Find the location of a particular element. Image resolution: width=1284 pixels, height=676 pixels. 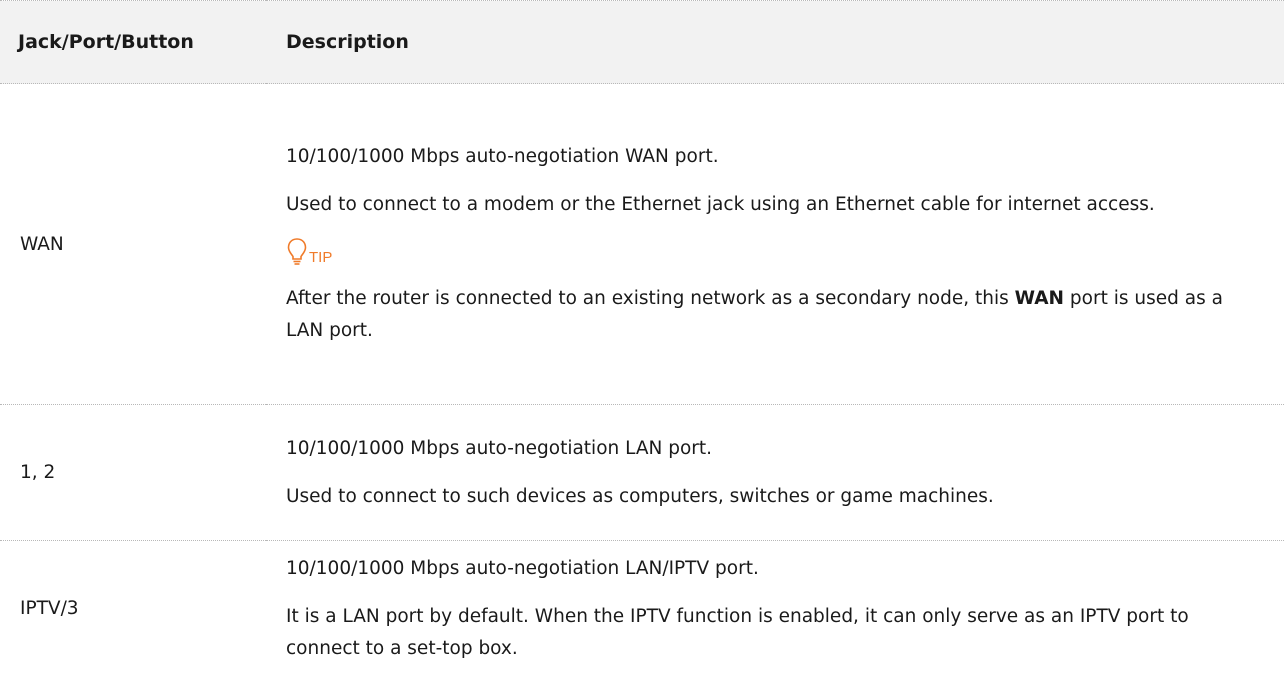

table-header-row: Jack/Port/Button Description is located at coordinates (642, 42).